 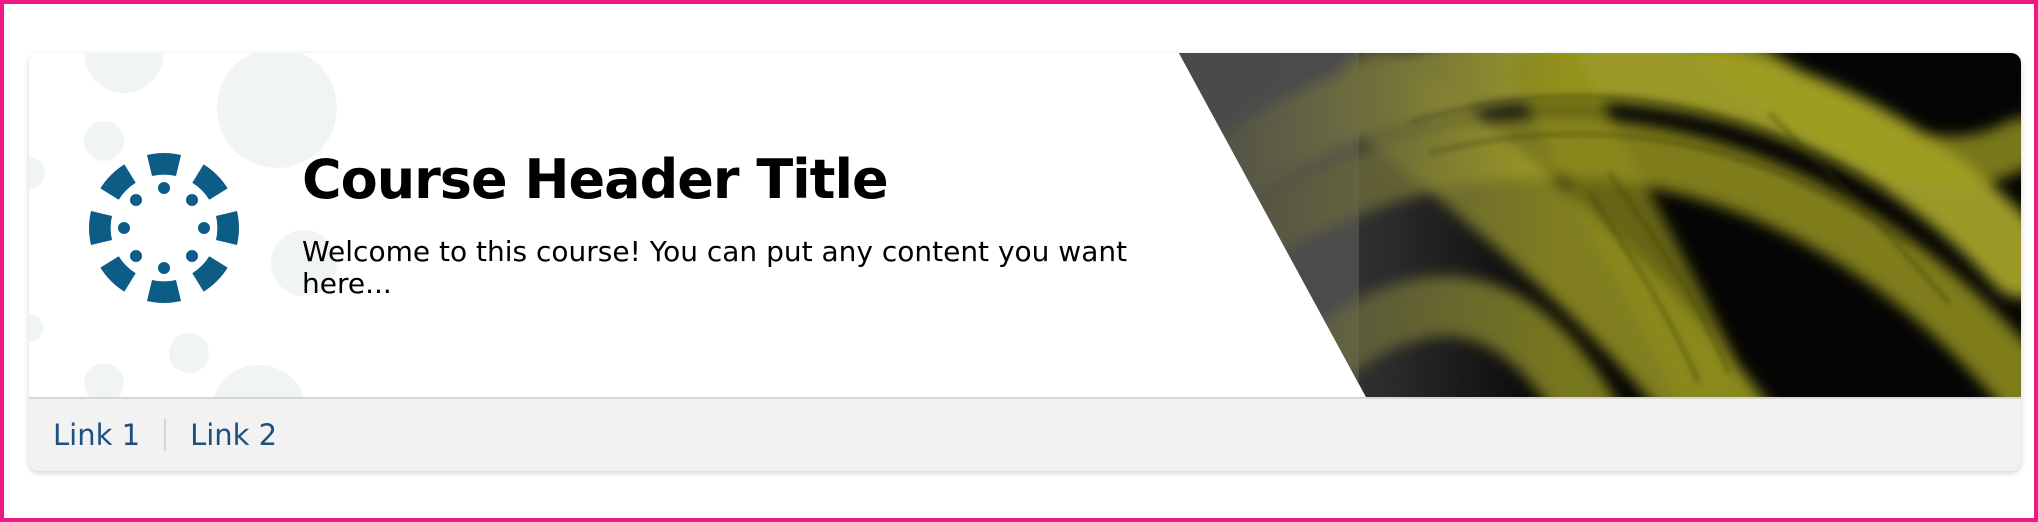 I want to click on nav-divider, so click(x=165, y=435).